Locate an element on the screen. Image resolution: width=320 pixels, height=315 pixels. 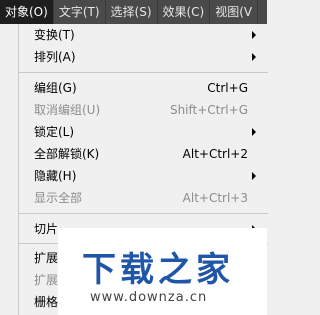
menu-item-label: 取消编组(U) is located at coordinates (67, 110).